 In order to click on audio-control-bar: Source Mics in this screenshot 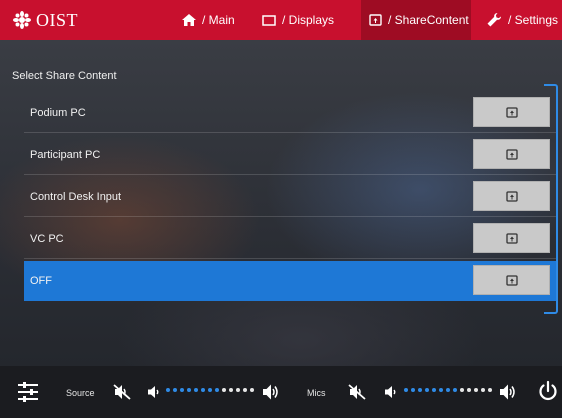, I will do `click(281, 392)`.